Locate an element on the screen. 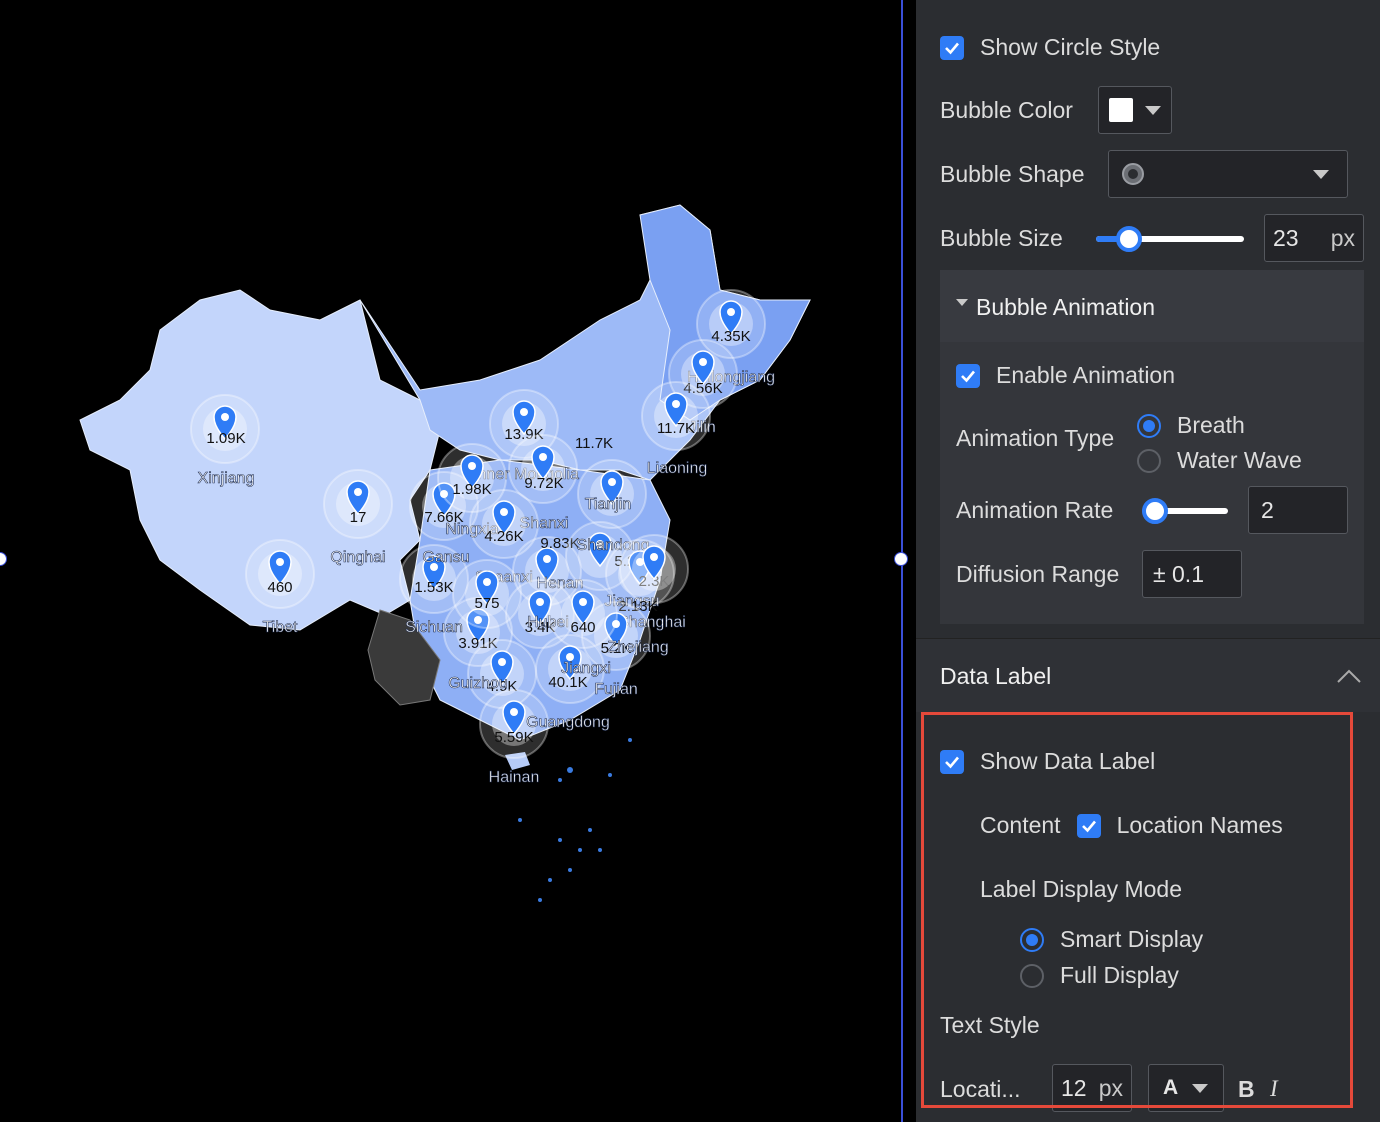 The image size is (1380, 1122). bubble-shape-row: Bubble Shape is located at coordinates (1012, 174).